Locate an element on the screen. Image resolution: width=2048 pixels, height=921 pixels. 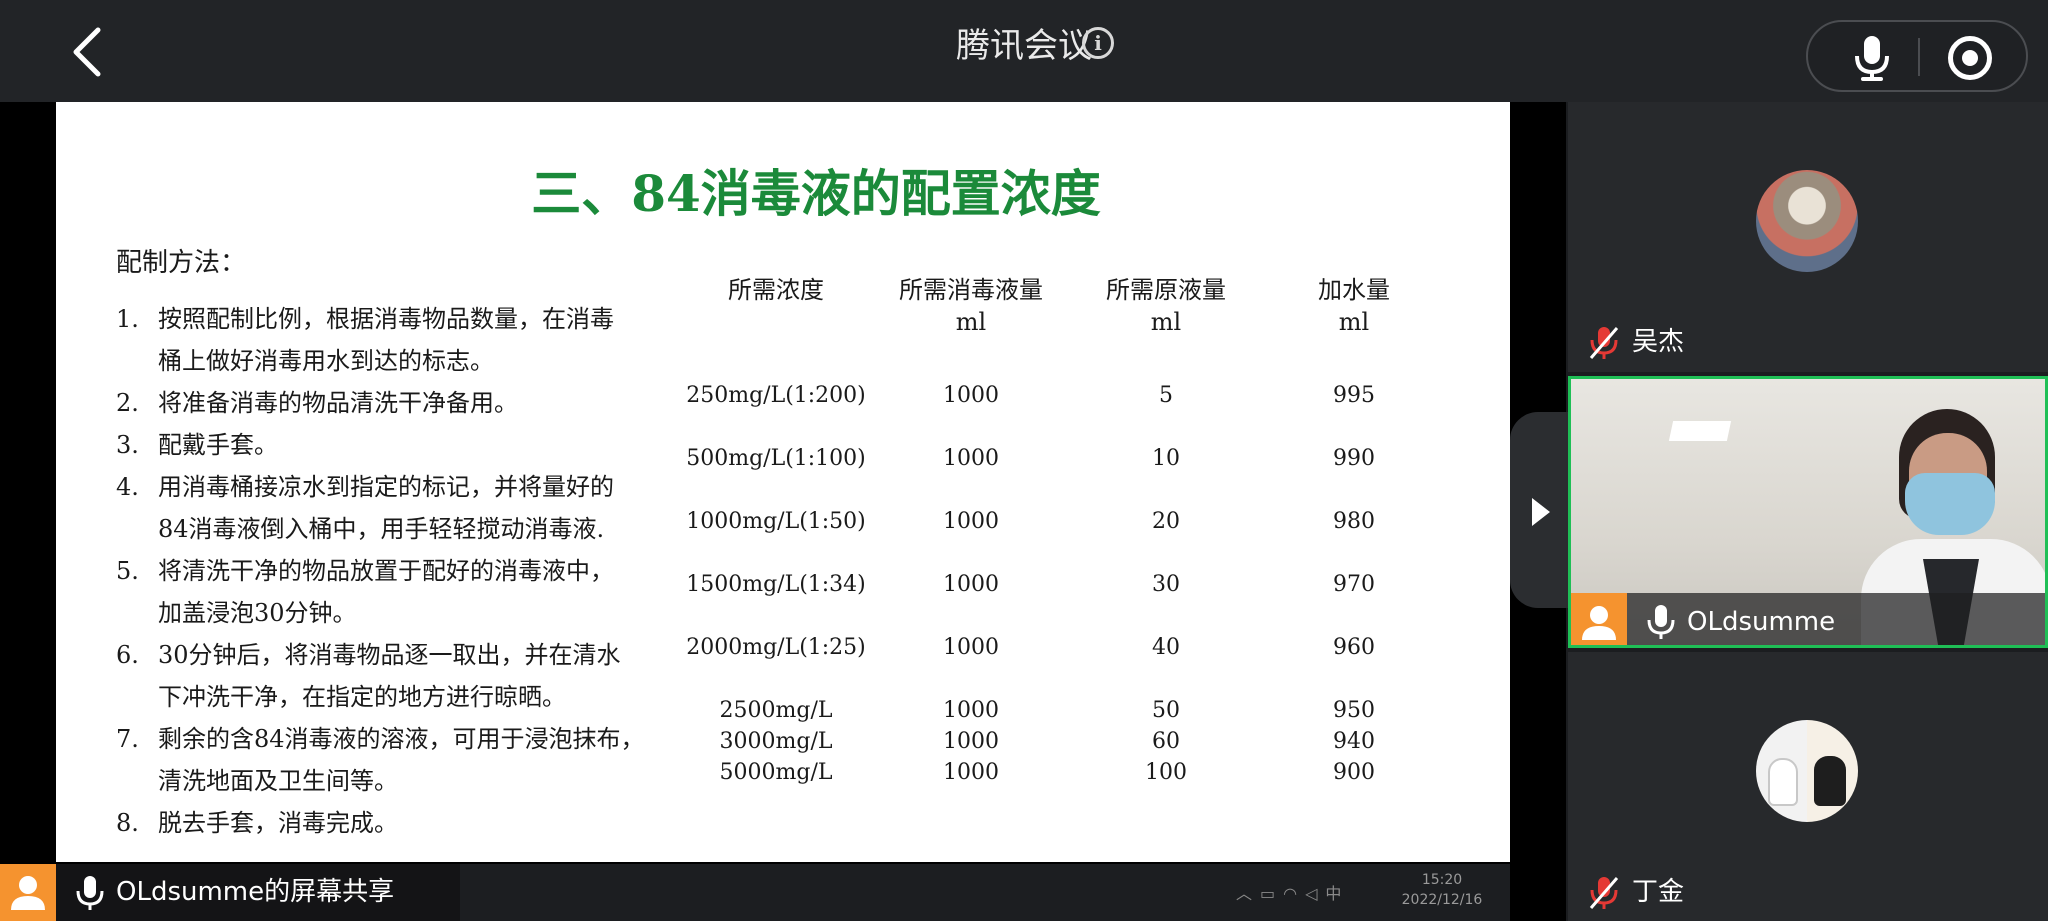
table-cell: 900 is located at coordinates (1354, 772).